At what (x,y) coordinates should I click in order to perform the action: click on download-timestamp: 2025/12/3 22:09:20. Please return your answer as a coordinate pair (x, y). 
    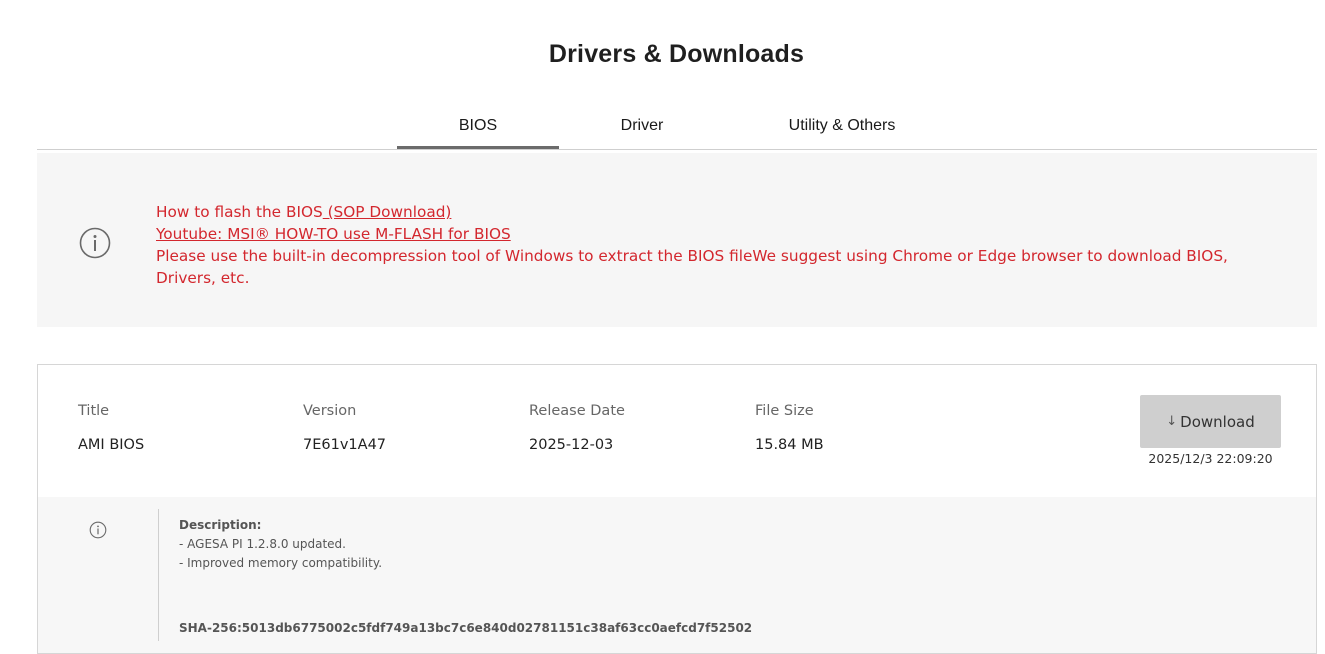
    Looking at the image, I should click on (1210, 458).